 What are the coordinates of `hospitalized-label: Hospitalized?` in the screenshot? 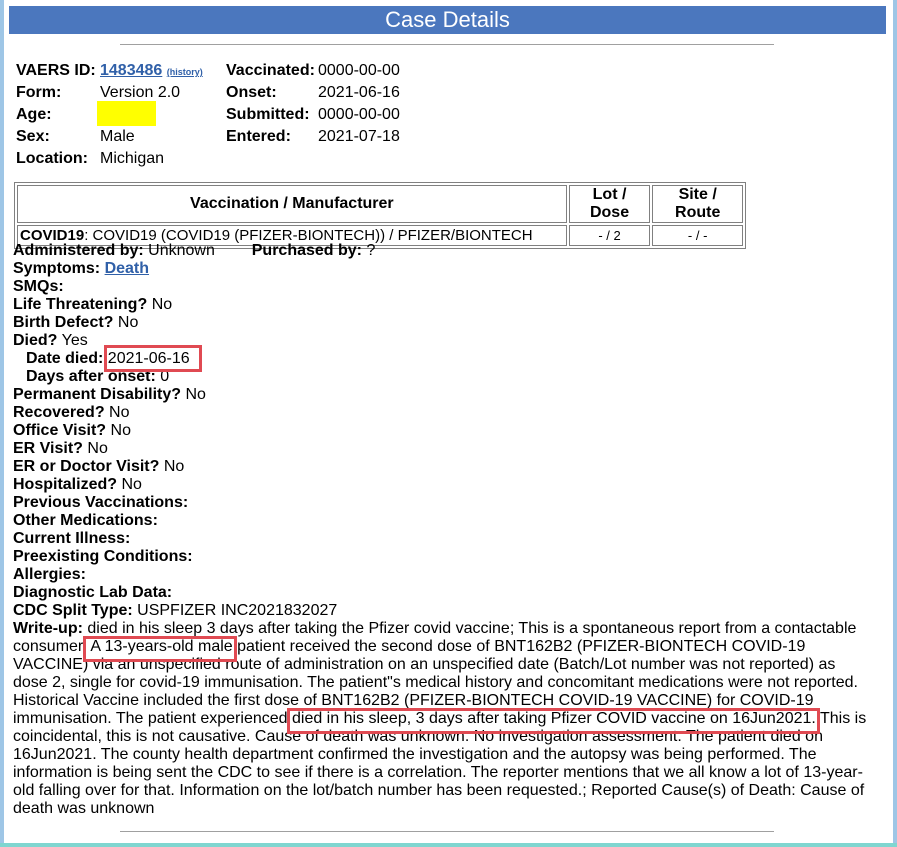 It's located at (65, 484).